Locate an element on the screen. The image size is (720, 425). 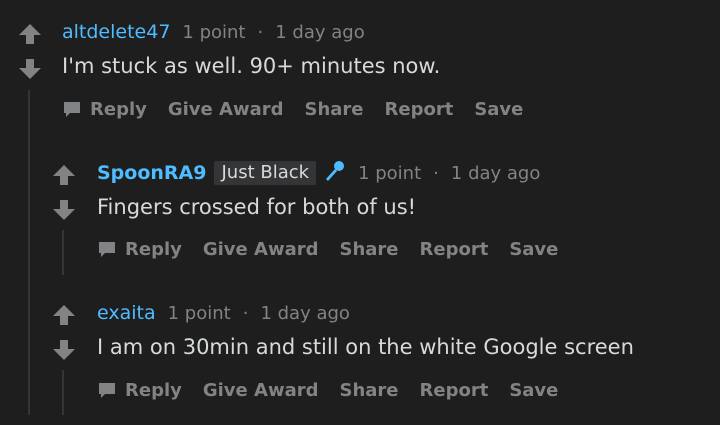
microphone-icon is located at coordinates (334, 173).